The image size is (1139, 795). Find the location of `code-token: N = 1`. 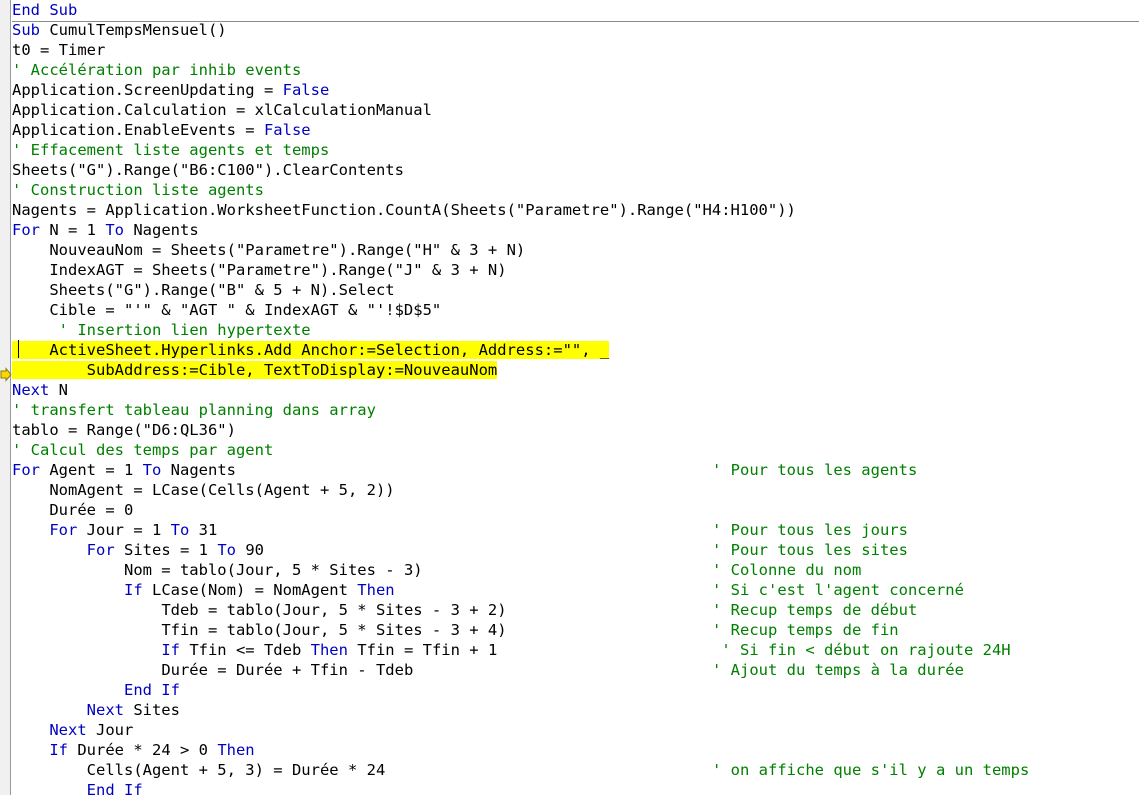

code-token: N = 1 is located at coordinates (73, 230).